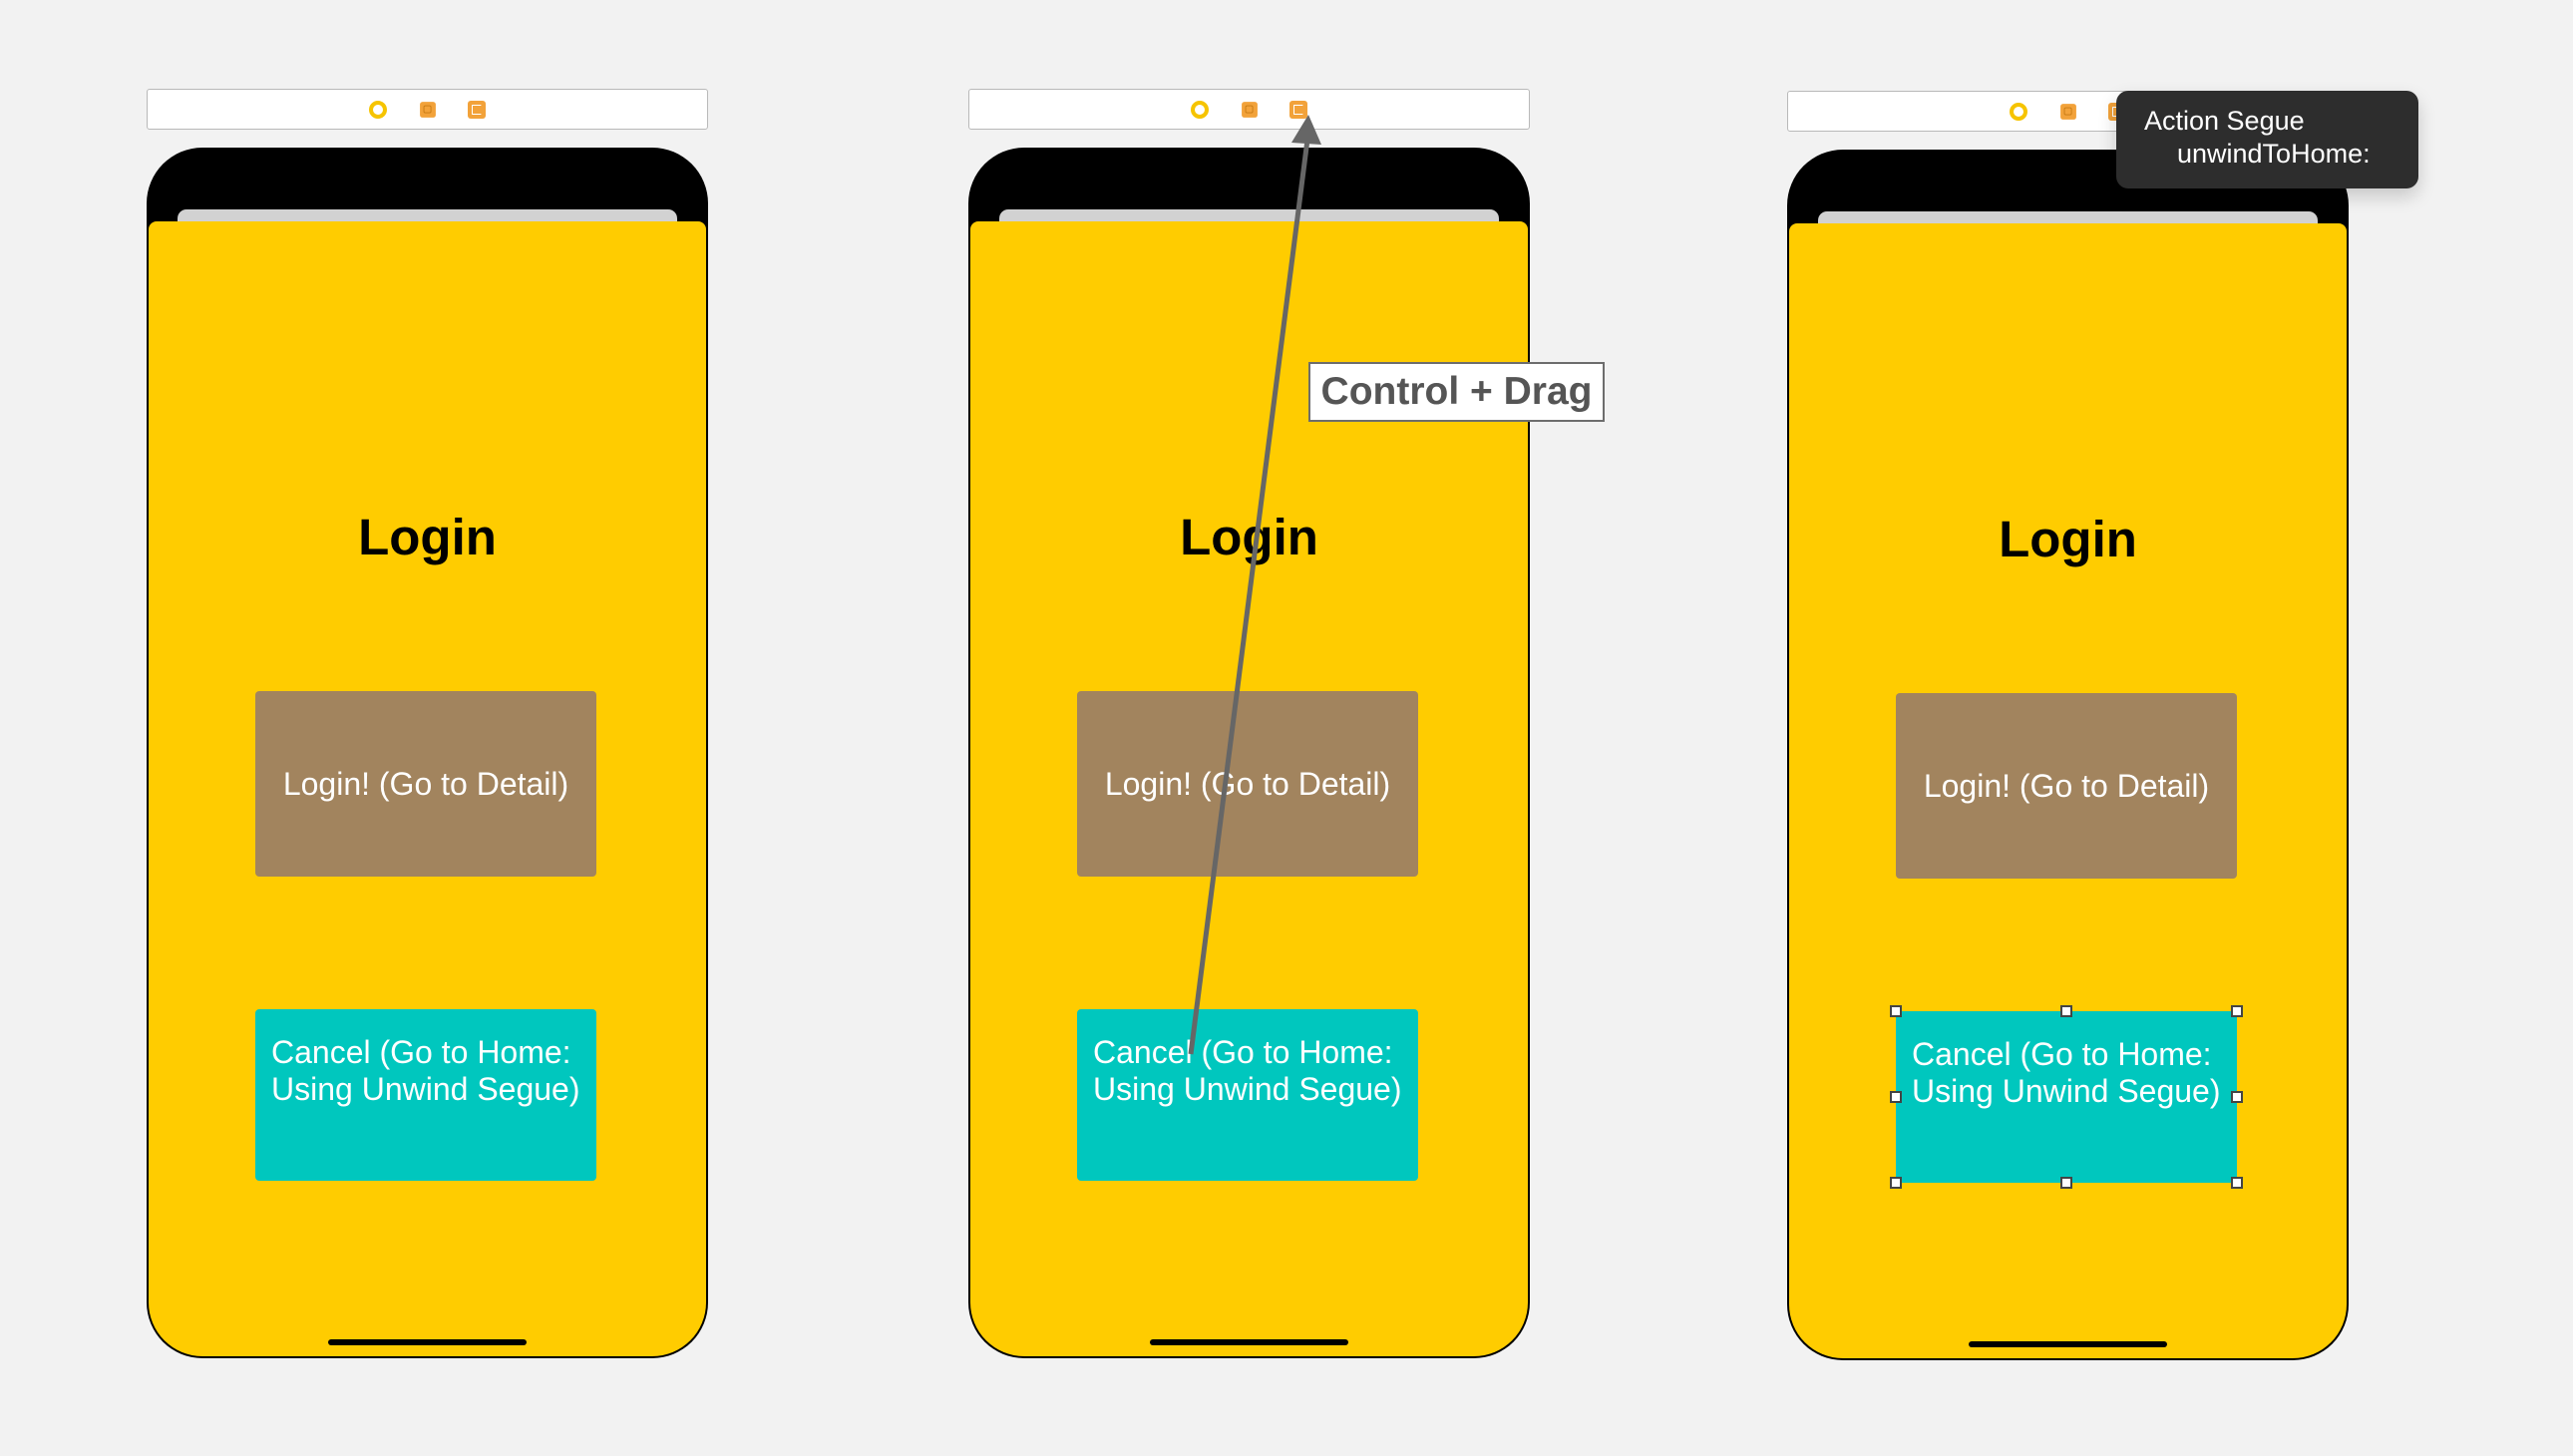  Describe the element at coordinates (1896, 1183) in the screenshot. I see `selection-handle-bottom-left` at that location.